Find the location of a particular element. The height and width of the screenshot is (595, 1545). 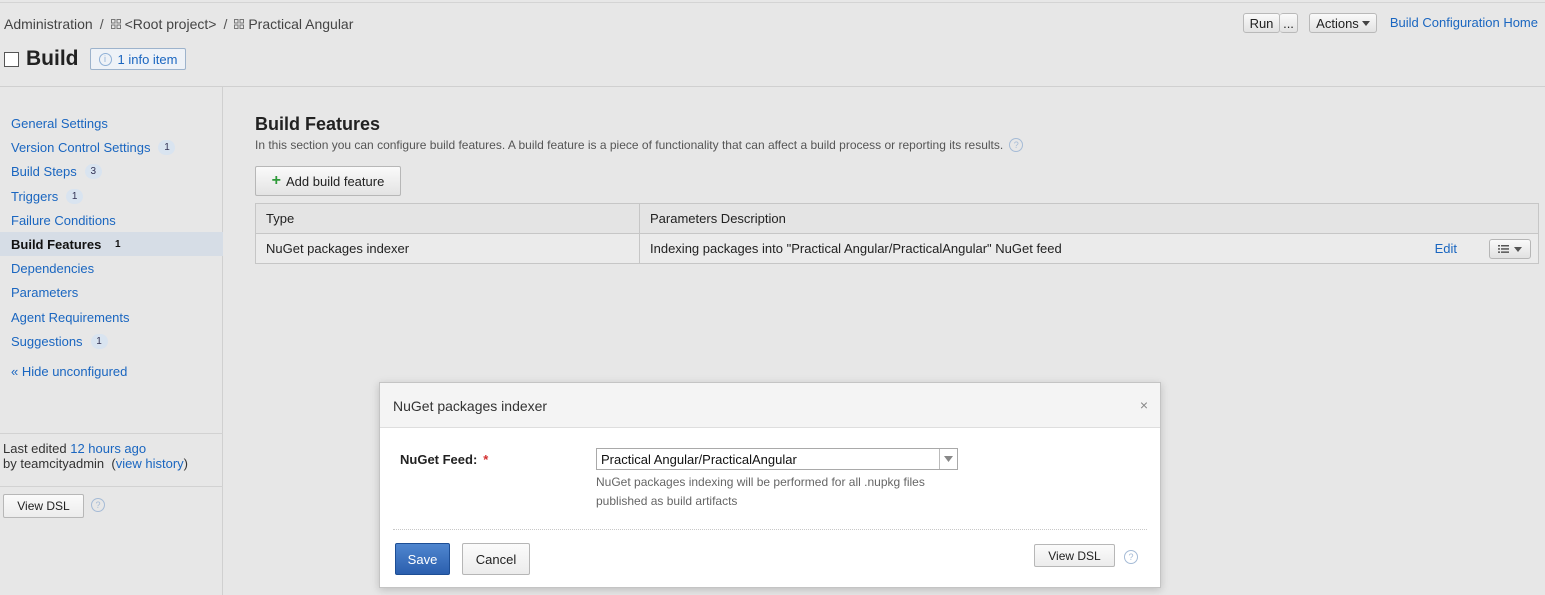

info-icon: i is located at coordinates (105, 59).